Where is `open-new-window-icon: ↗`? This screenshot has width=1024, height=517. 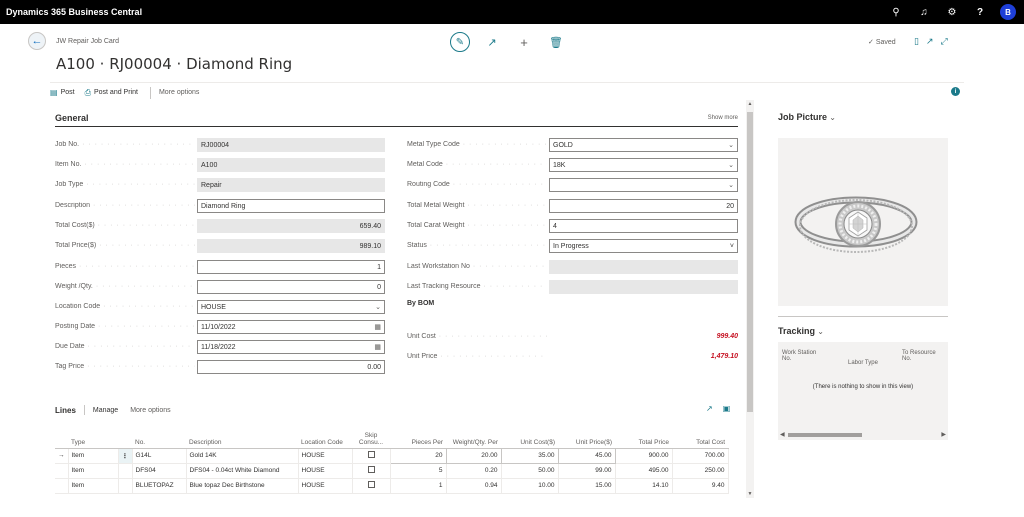 open-new-window-icon: ↗ is located at coordinates (930, 41).